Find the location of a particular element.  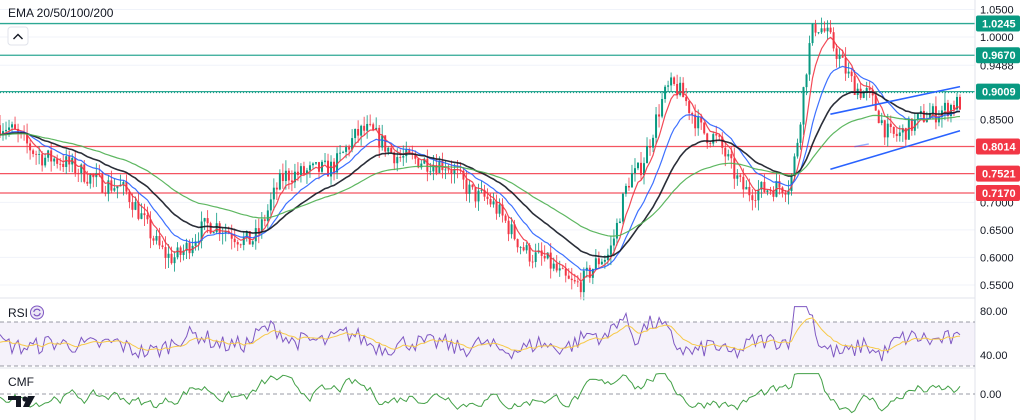

rsi-tick-label: 40.00 is located at coordinates (994, 356).